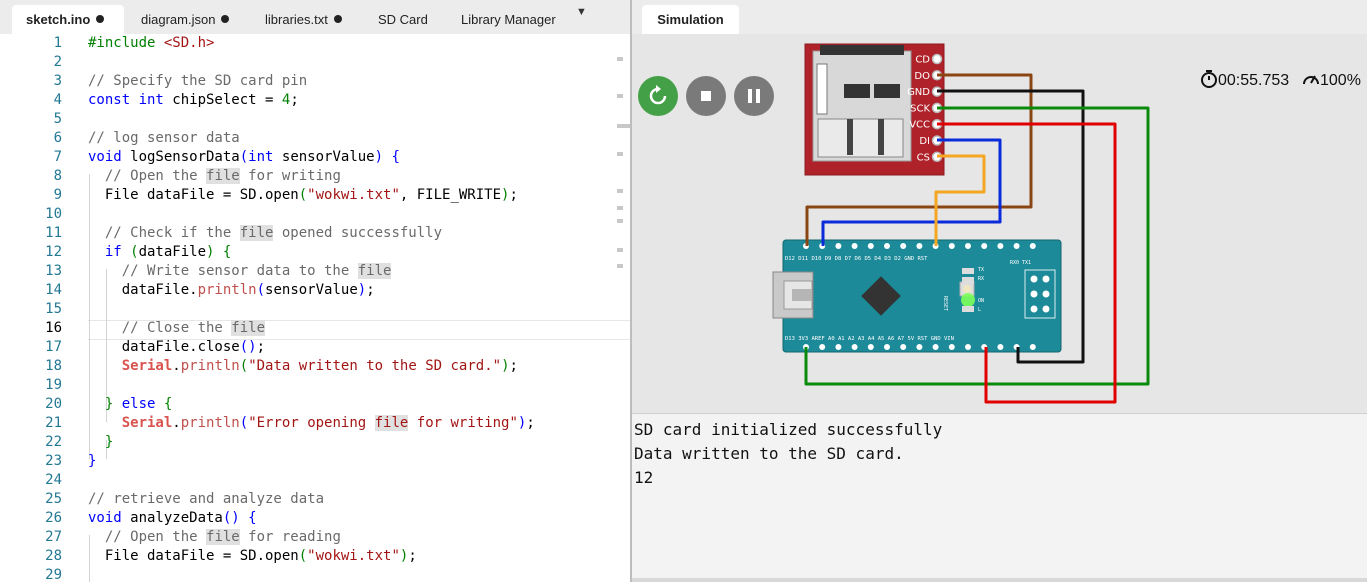 Image resolution: width=1367 pixels, height=582 pixels. Describe the element at coordinates (160, 252) in the screenshot. I see `line-text: if (dataFile) {` at that location.